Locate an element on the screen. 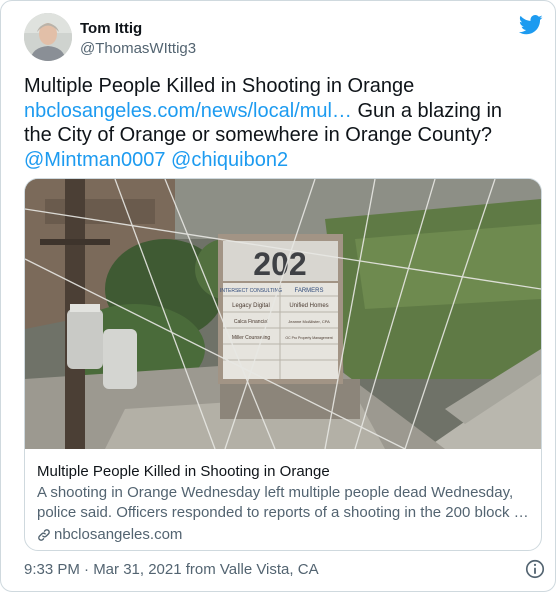 The image size is (559, 592). sign-brand-left: INTERSECT CONSULTING is located at coordinates (251, 291).